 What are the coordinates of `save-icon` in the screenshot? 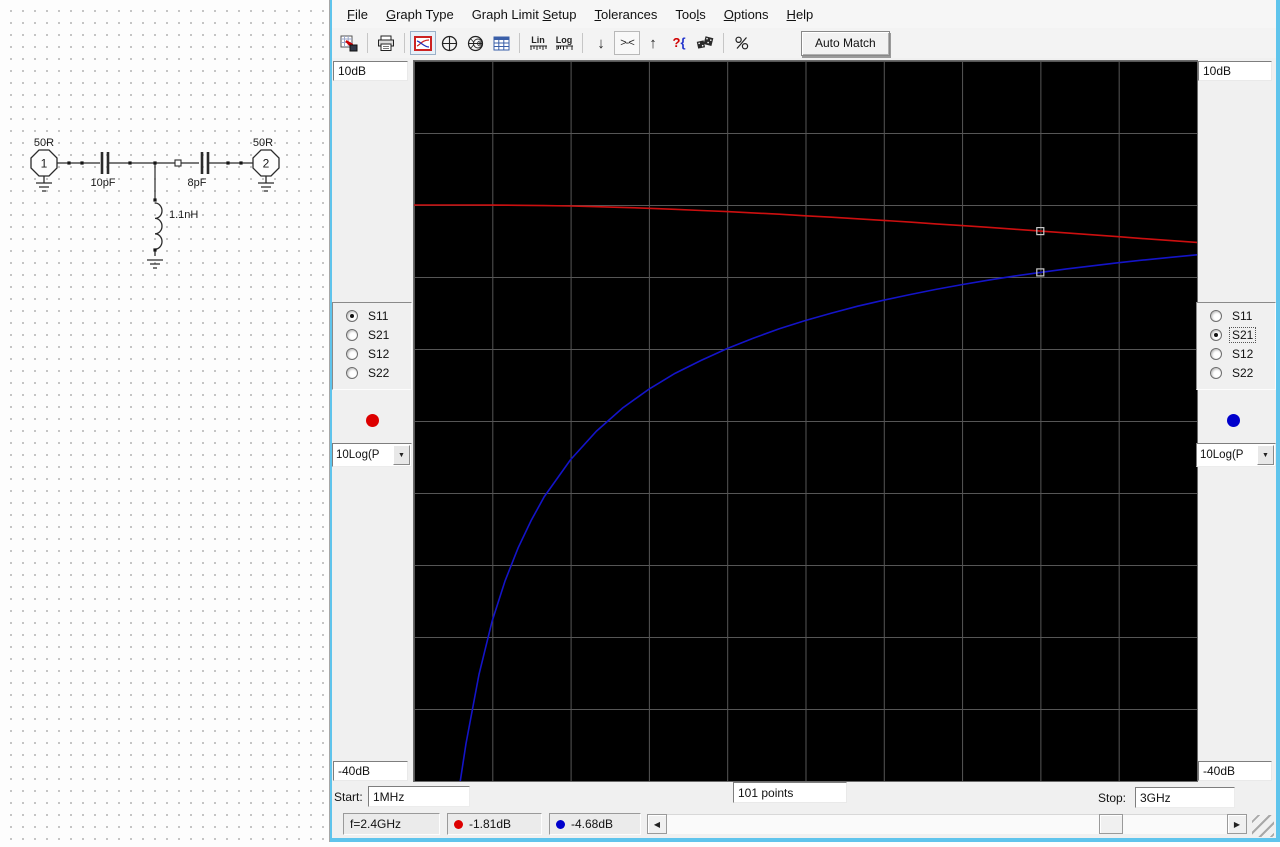 It's located at (349, 43).